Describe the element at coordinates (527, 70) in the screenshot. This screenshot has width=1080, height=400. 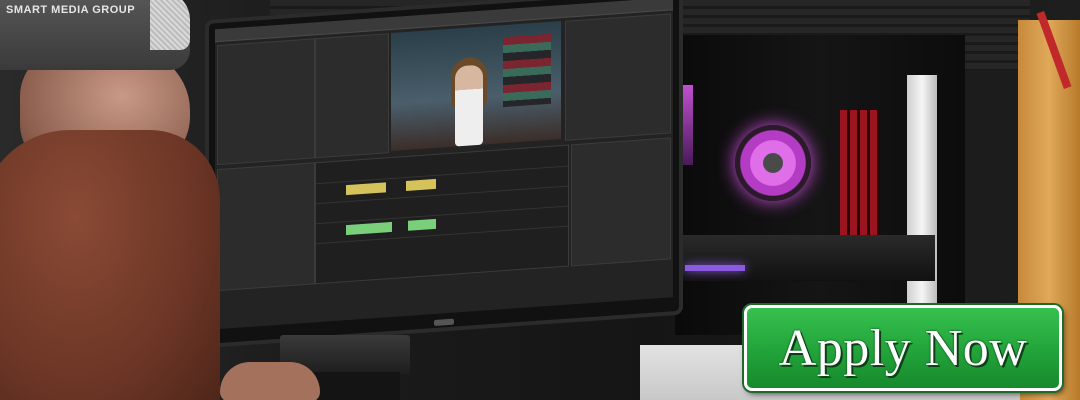
I see `background-shelf` at that location.